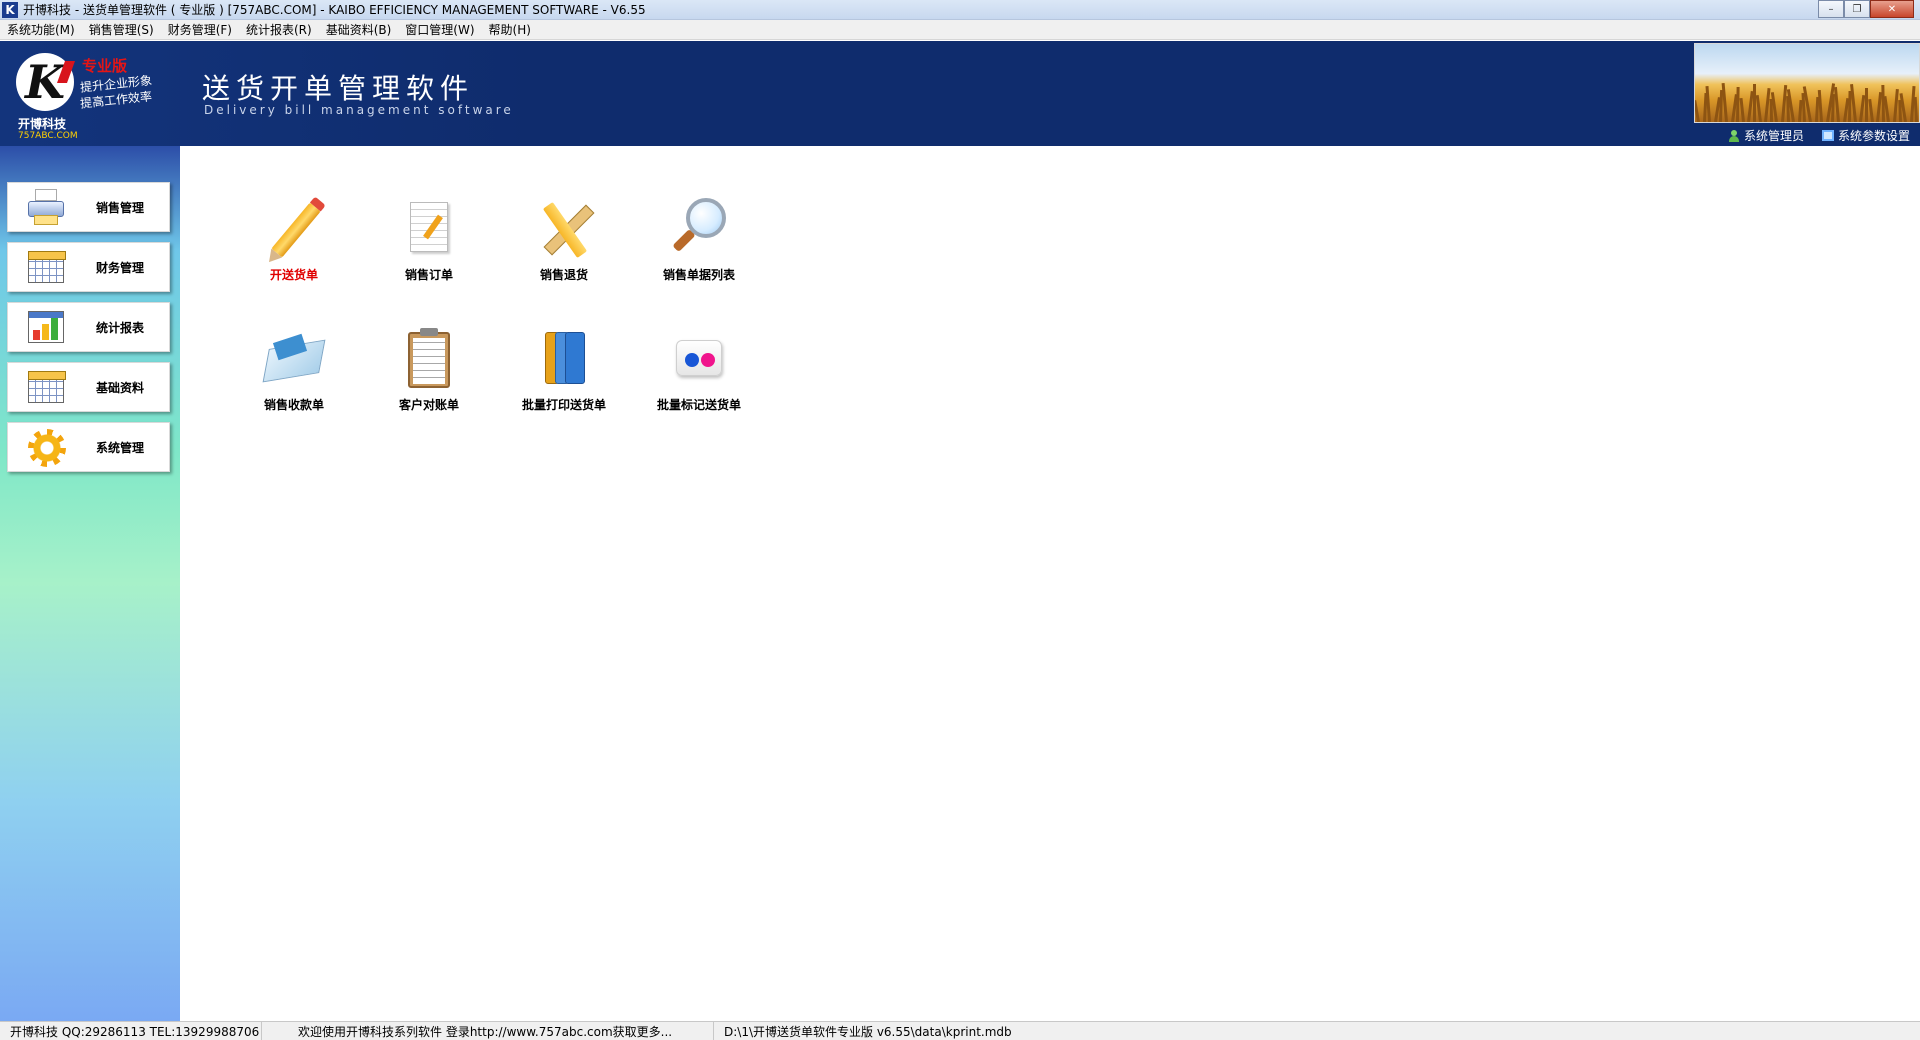  Describe the element at coordinates (564, 359) in the screenshot. I see `binders-icon` at that location.